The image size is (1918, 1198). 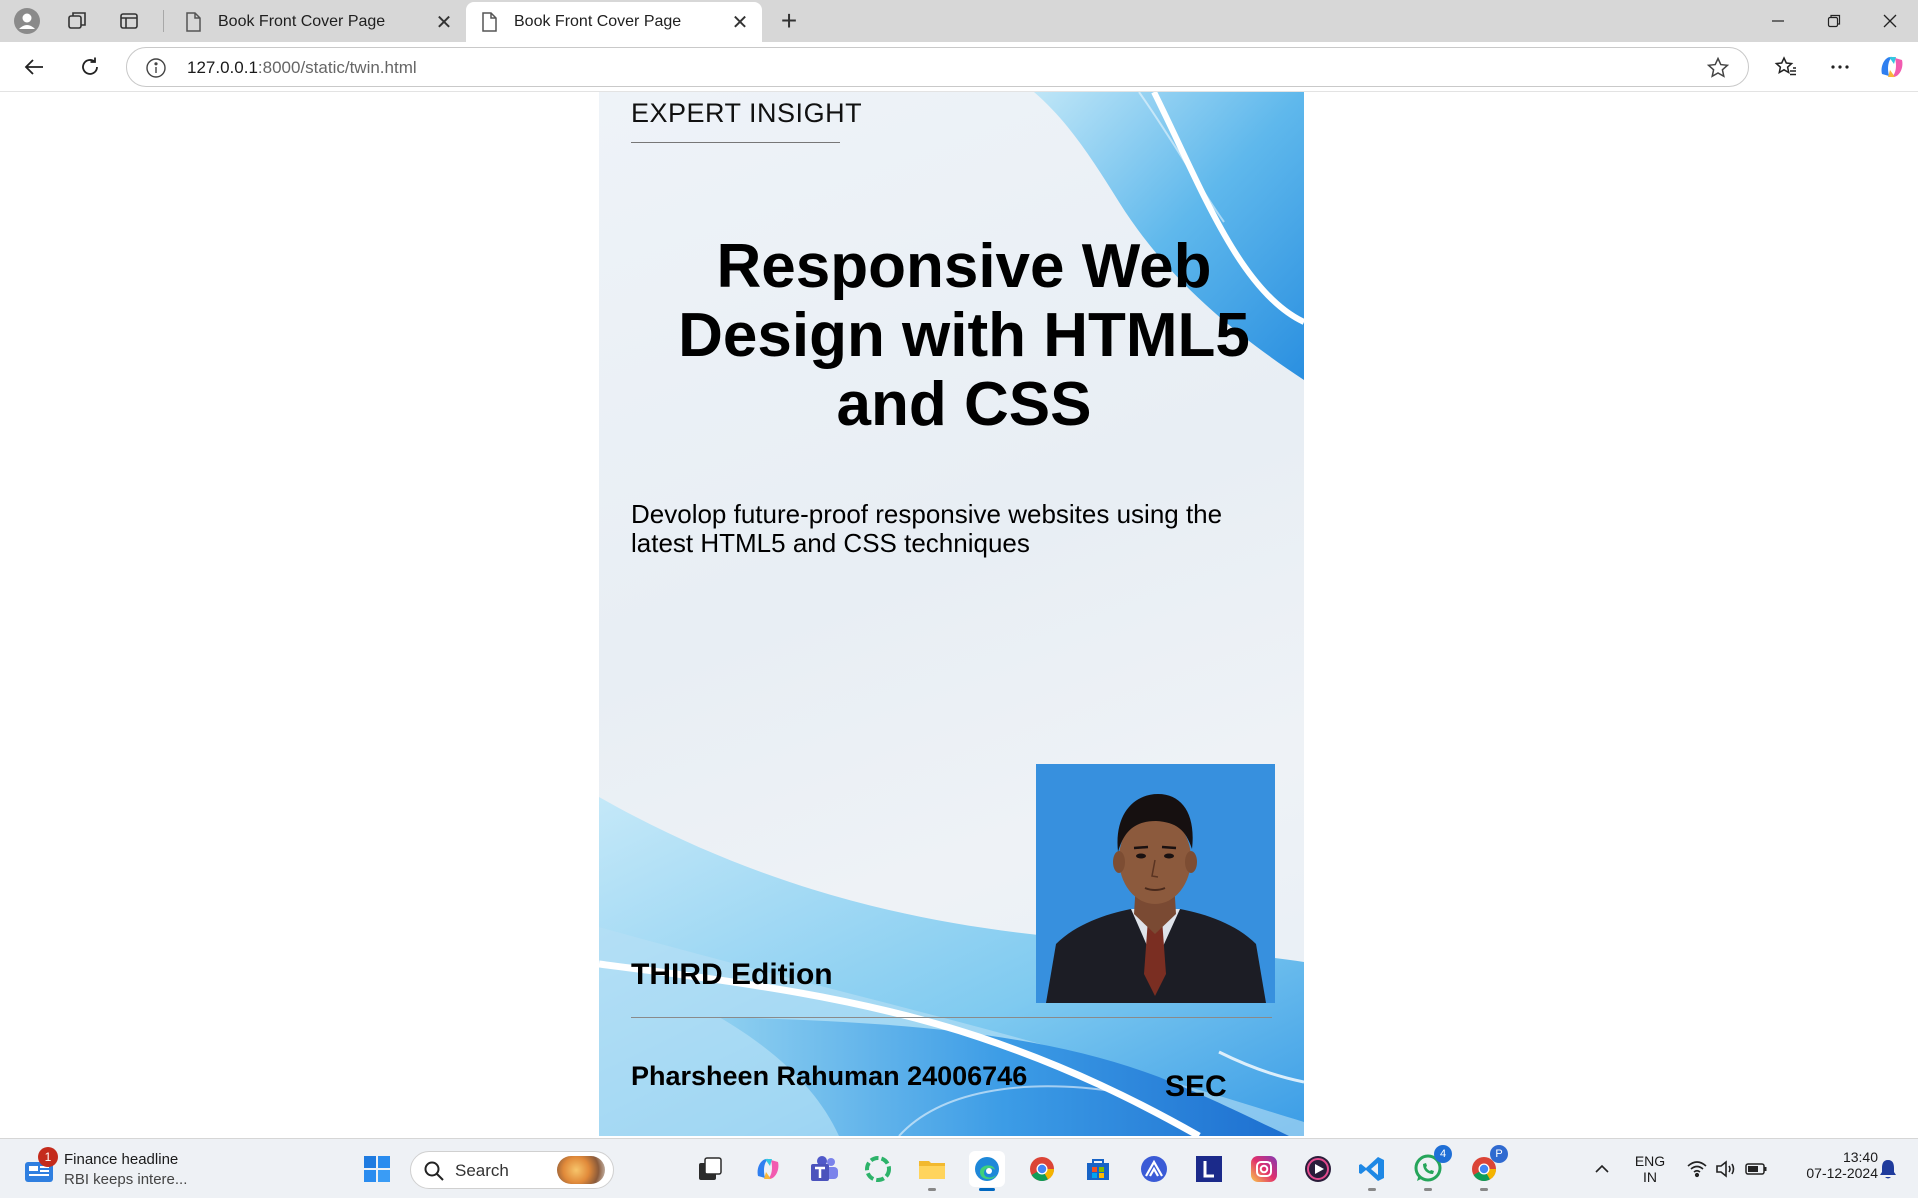 I want to click on task-view-icon, so click(x=710, y=1168).